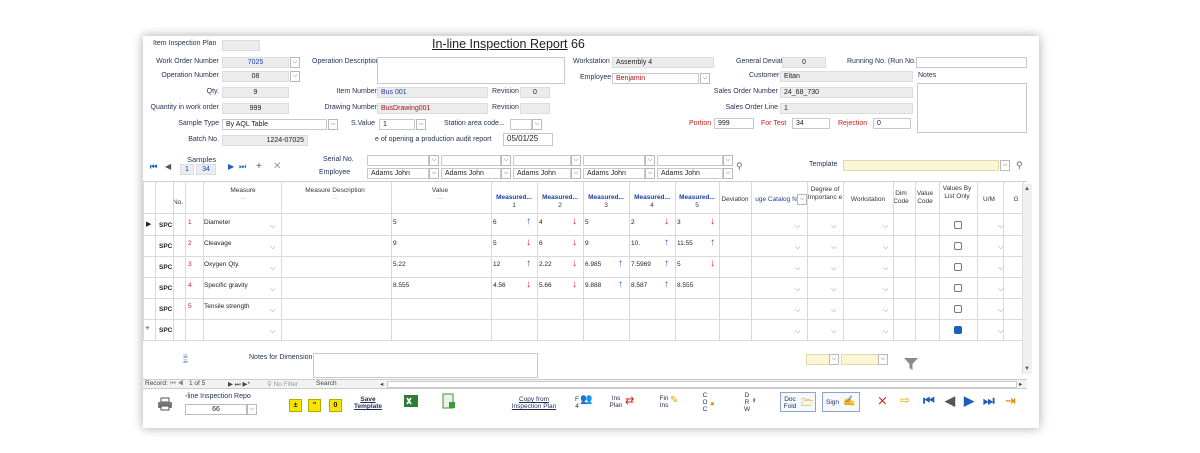 This screenshot has height=453, width=1200. I want to click on revision2-field, so click(535, 108).